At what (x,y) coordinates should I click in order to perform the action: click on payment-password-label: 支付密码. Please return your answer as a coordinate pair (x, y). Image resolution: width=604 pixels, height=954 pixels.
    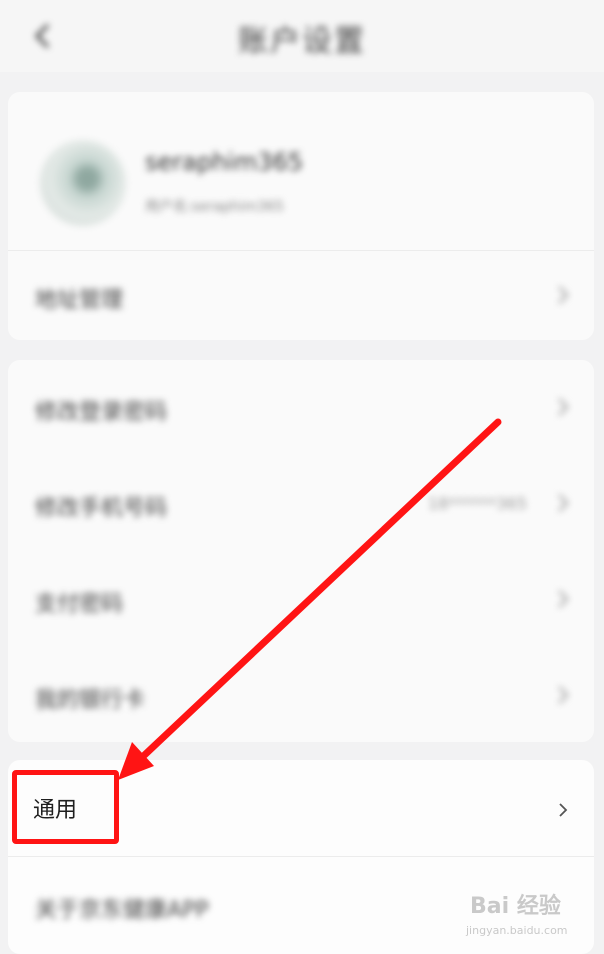
    Looking at the image, I should click on (79, 602).